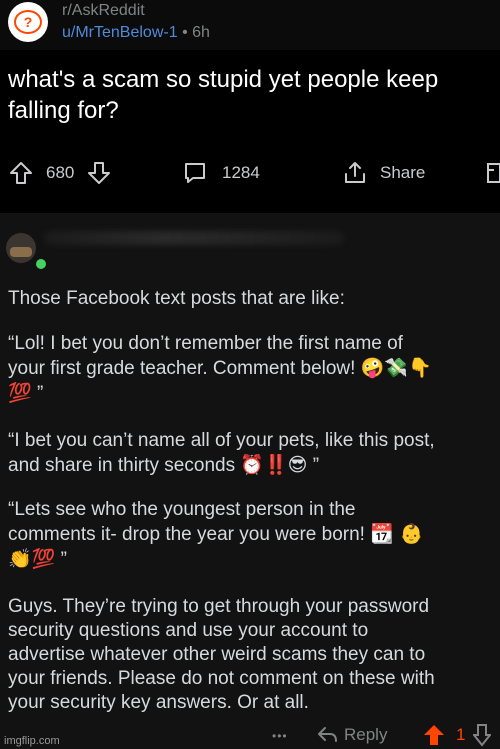  I want to click on comment-bubble-icon, so click(195, 173).